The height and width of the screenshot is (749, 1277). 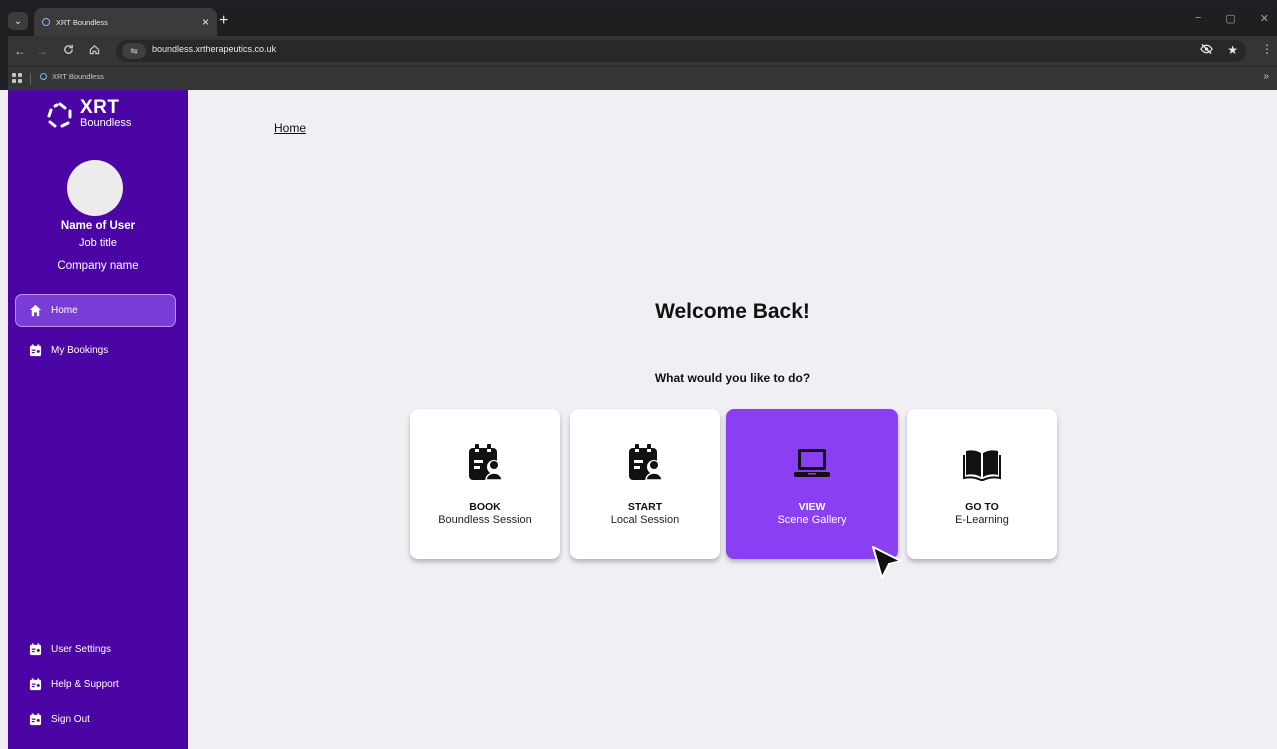 What do you see at coordinates (1267, 49) in the screenshot?
I see `menu-icon: ⋮` at bounding box center [1267, 49].